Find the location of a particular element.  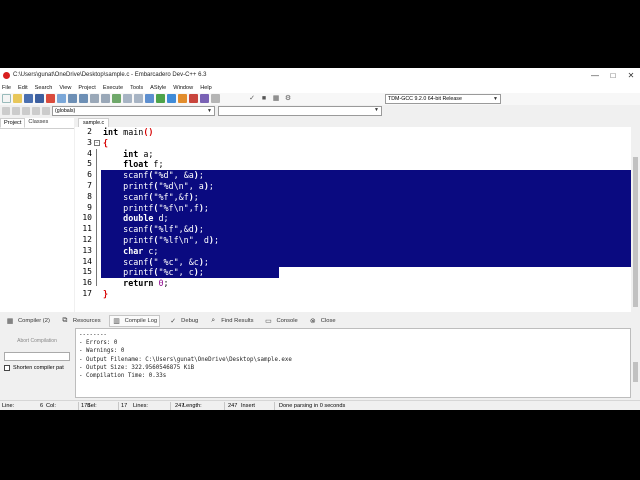

check-icon: ✓ is located at coordinates (173, 321).